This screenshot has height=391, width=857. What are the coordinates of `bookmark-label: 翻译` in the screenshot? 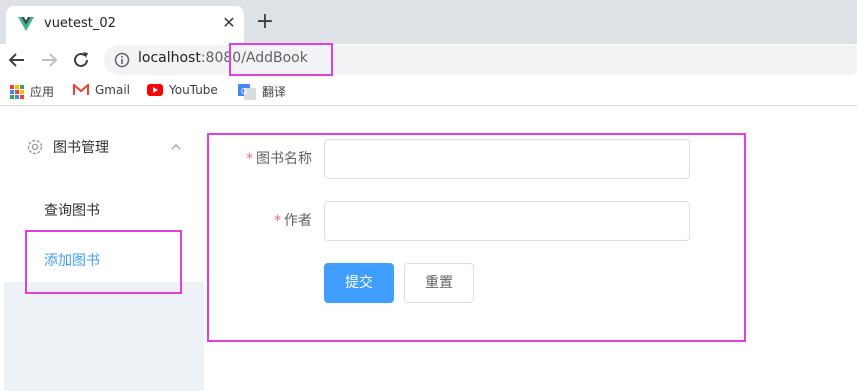 It's located at (274, 92).